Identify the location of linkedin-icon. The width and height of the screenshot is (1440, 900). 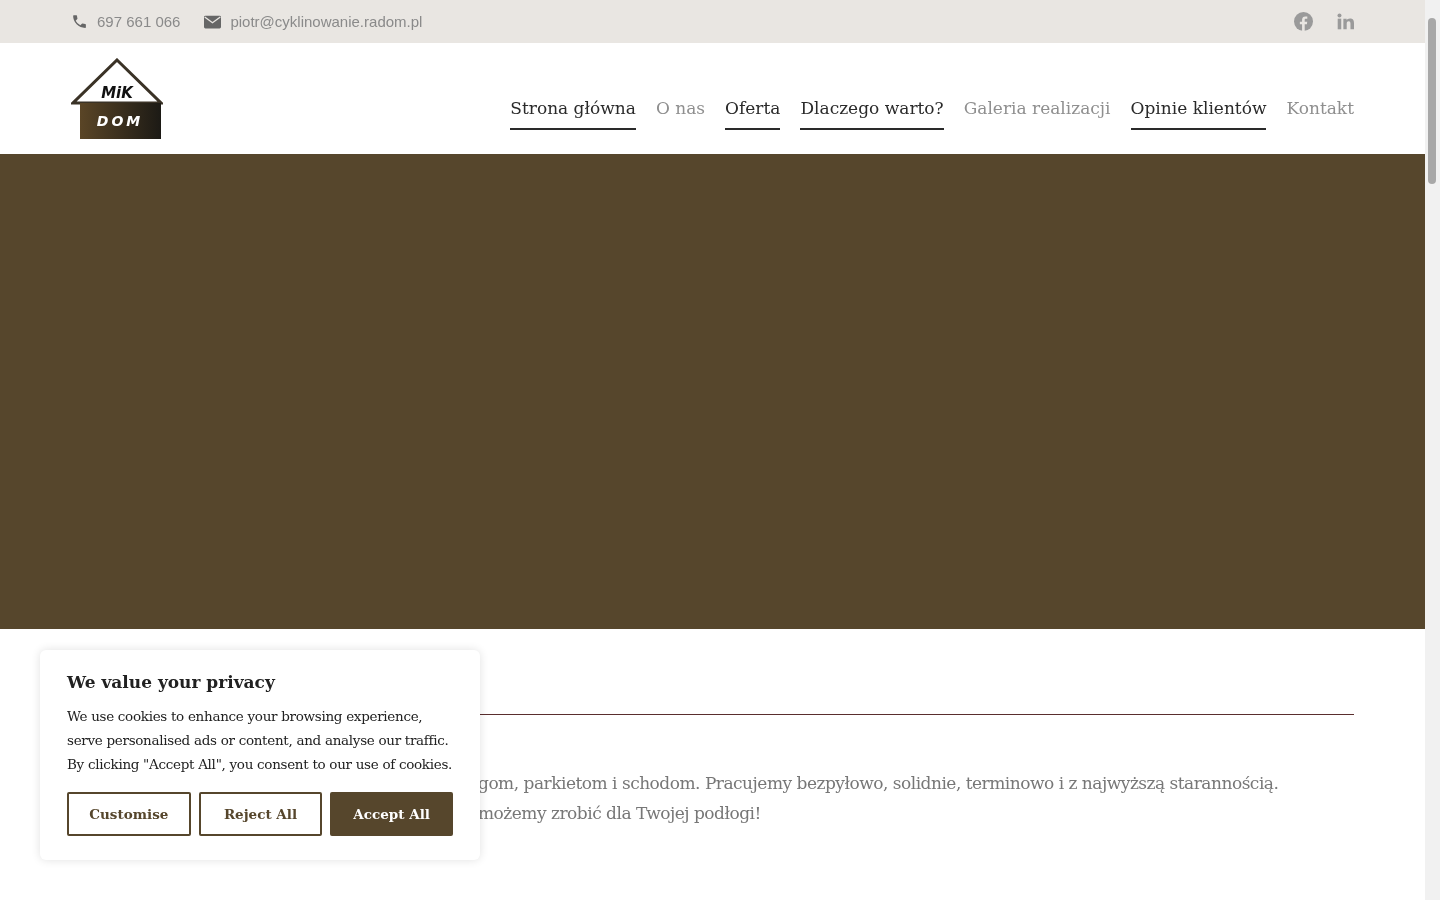
(1345, 21).